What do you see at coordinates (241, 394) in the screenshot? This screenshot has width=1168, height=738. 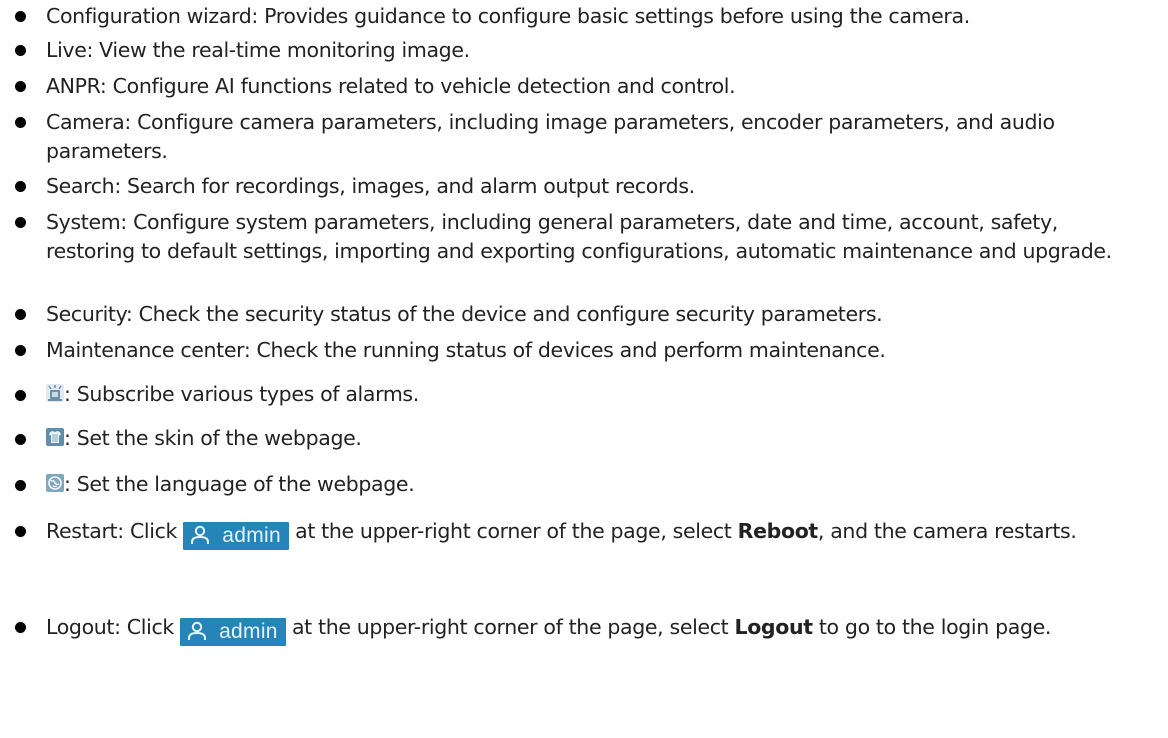 I see `item-text: : Subscribe various types of alarms.` at bounding box center [241, 394].